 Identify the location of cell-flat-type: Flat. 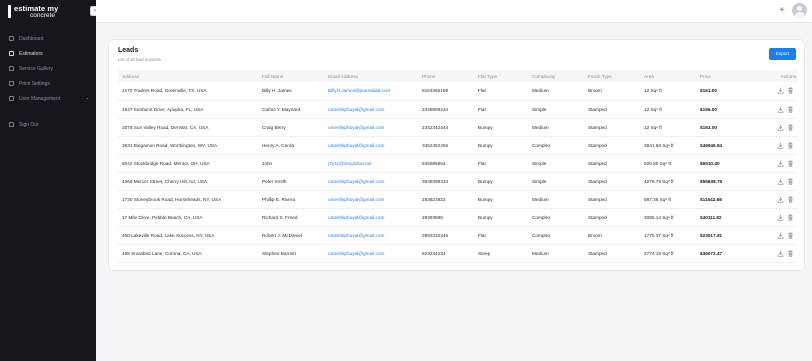
(501, 91).